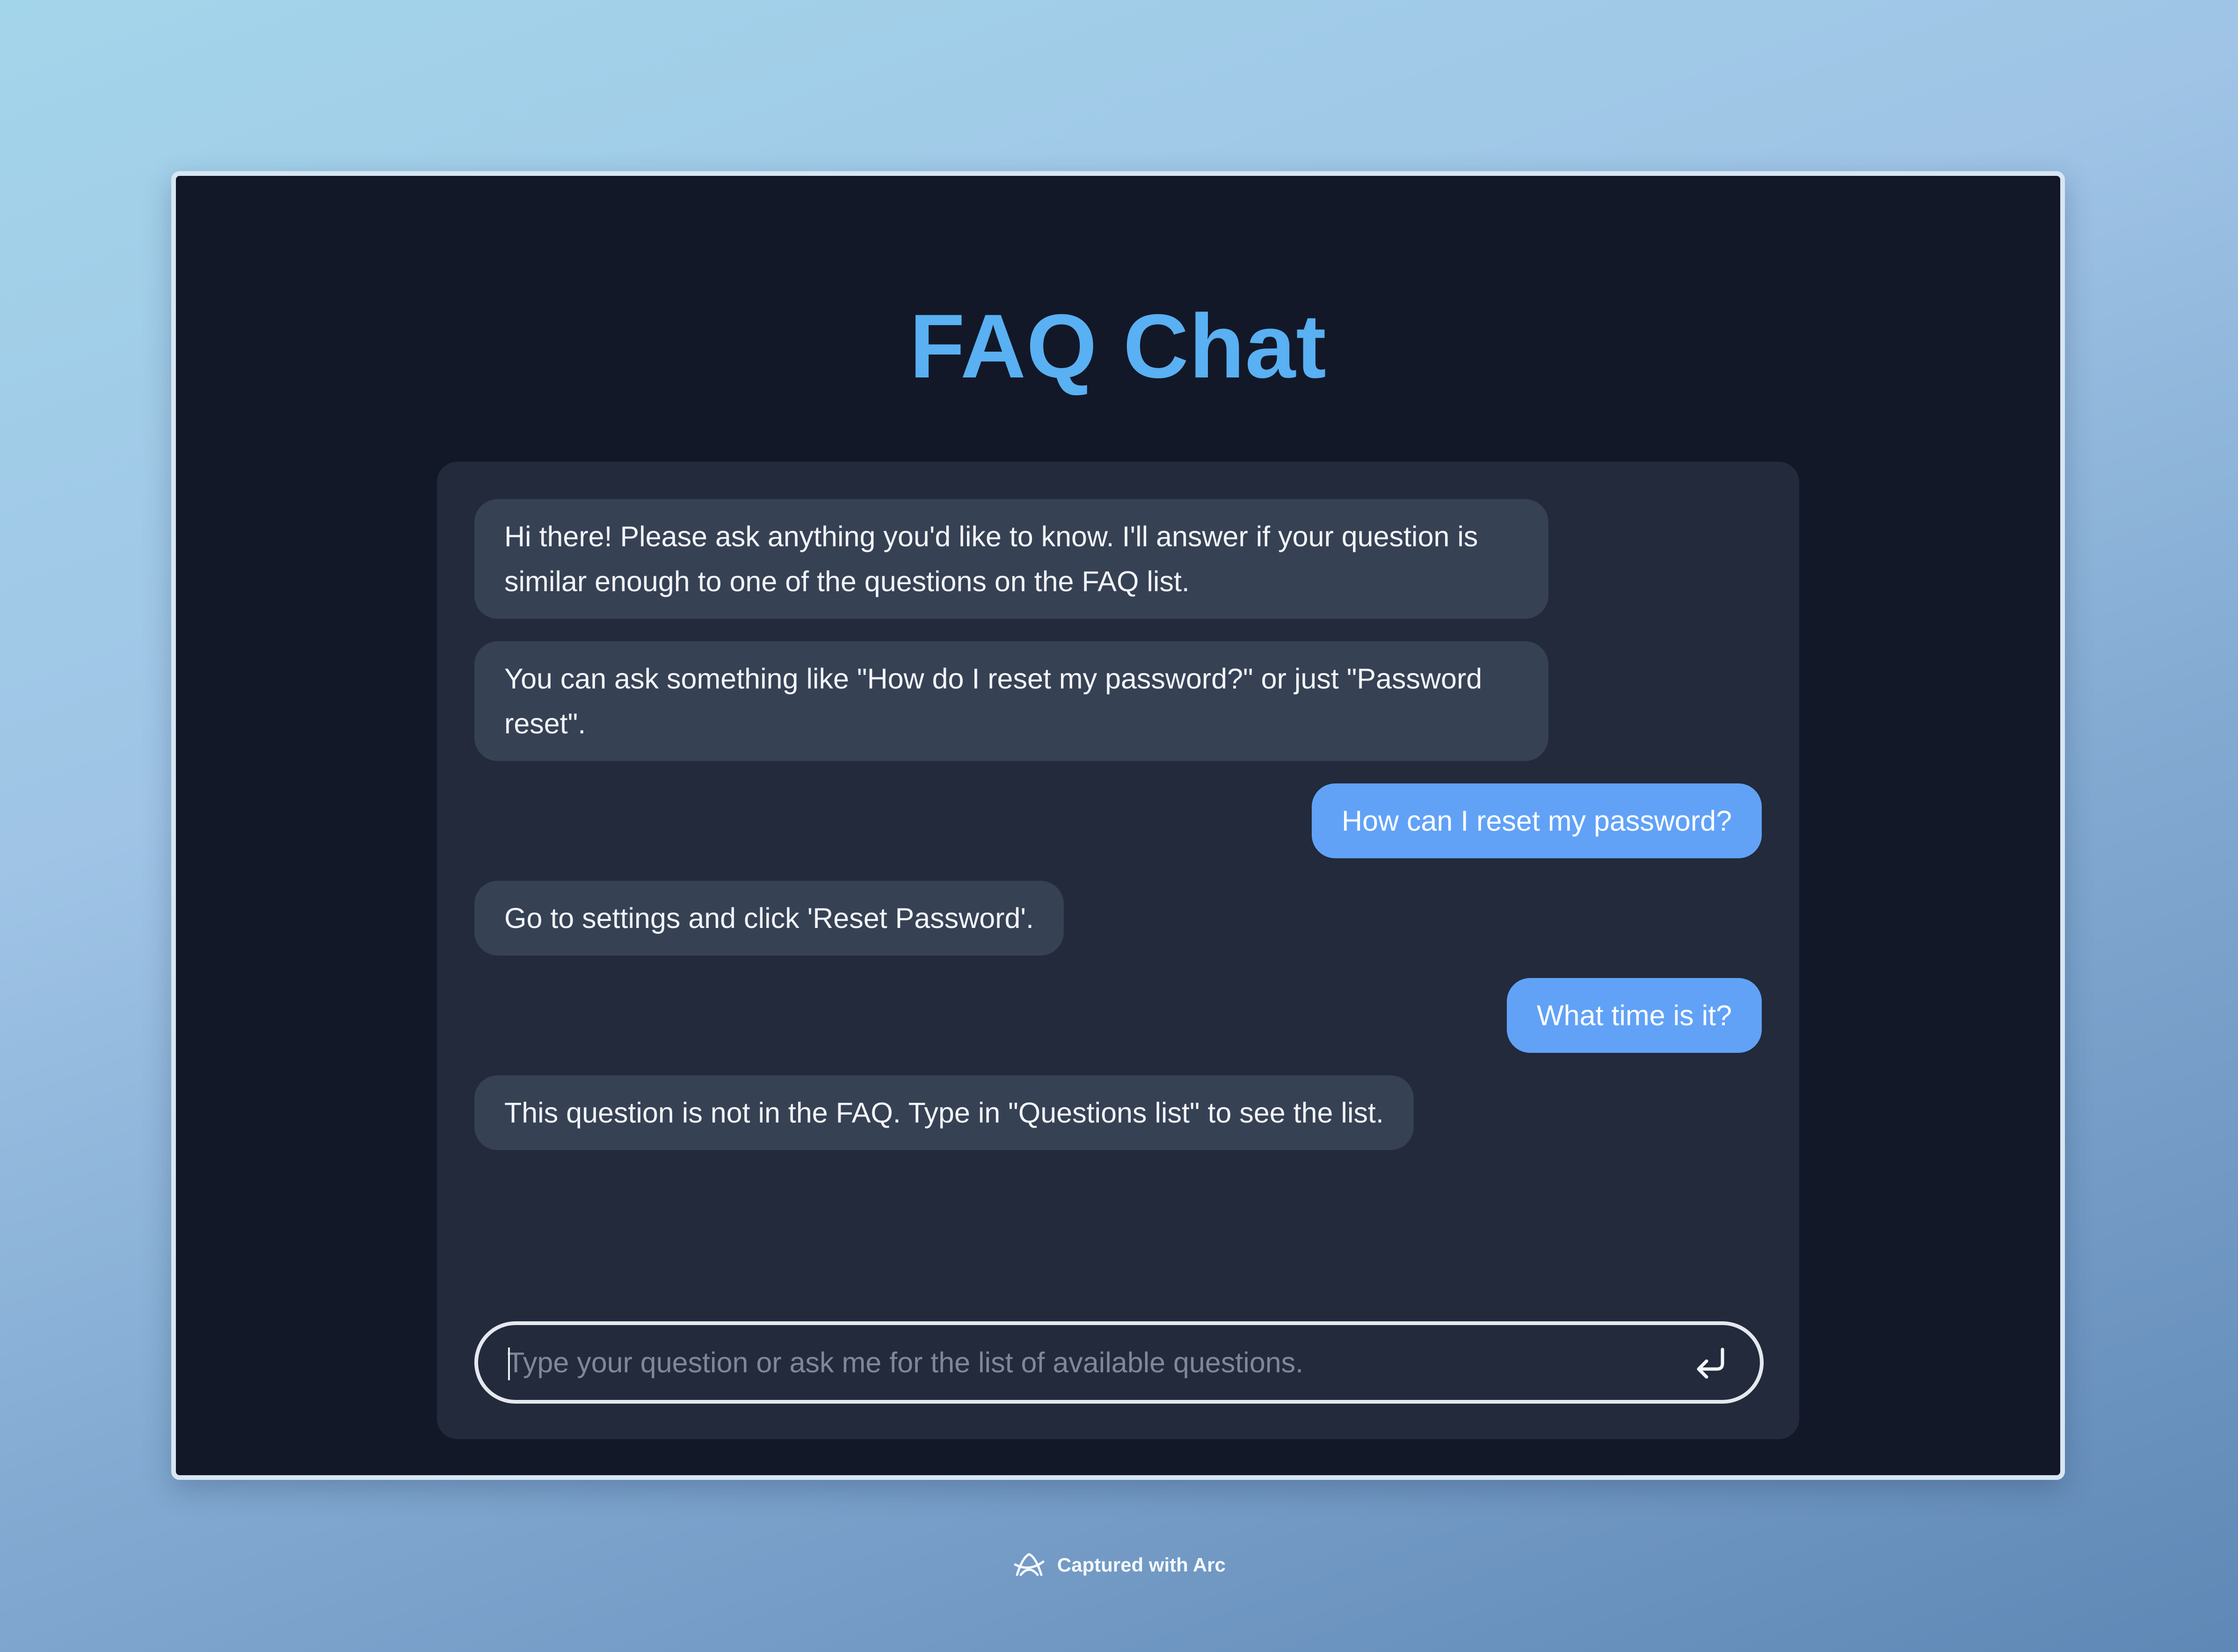 The image size is (2238, 1652). What do you see at coordinates (1634, 1015) in the screenshot?
I see `user-message: What time is it?` at bounding box center [1634, 1015].